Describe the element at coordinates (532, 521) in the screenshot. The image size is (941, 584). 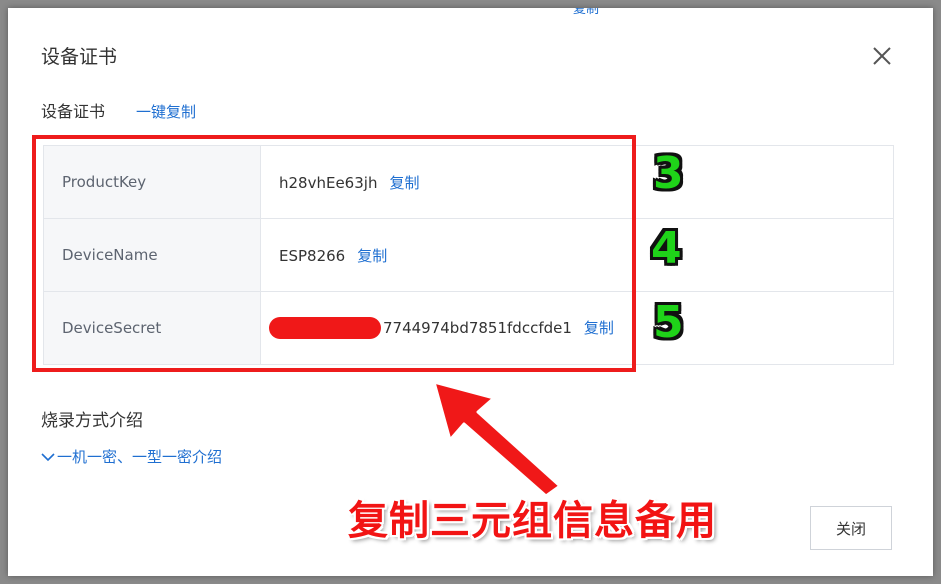
I see `annotation-banner: 复制三元组信息备用` at that location.